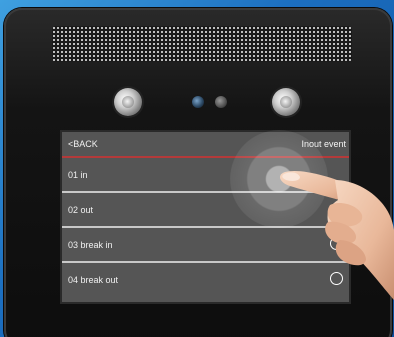 Image resolution: width=394 pixels, height=337 pixels. I want to click on menu-item-break-in: 03 break in, so click(205, 245).